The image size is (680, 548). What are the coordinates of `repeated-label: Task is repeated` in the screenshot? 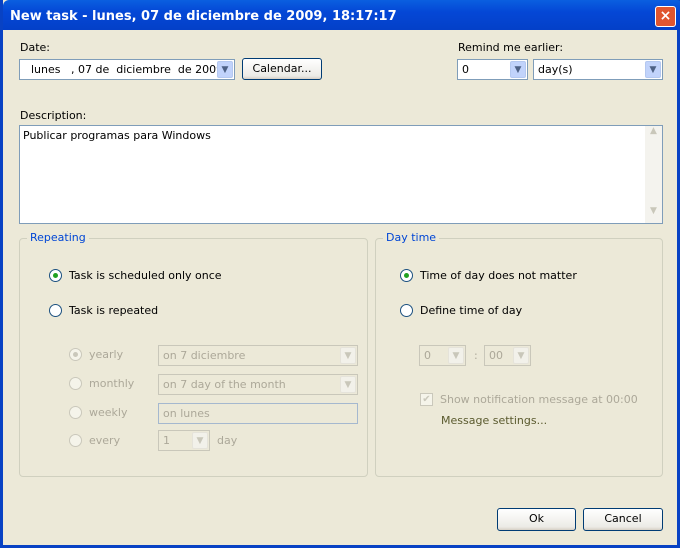 It's located at (114, 310).